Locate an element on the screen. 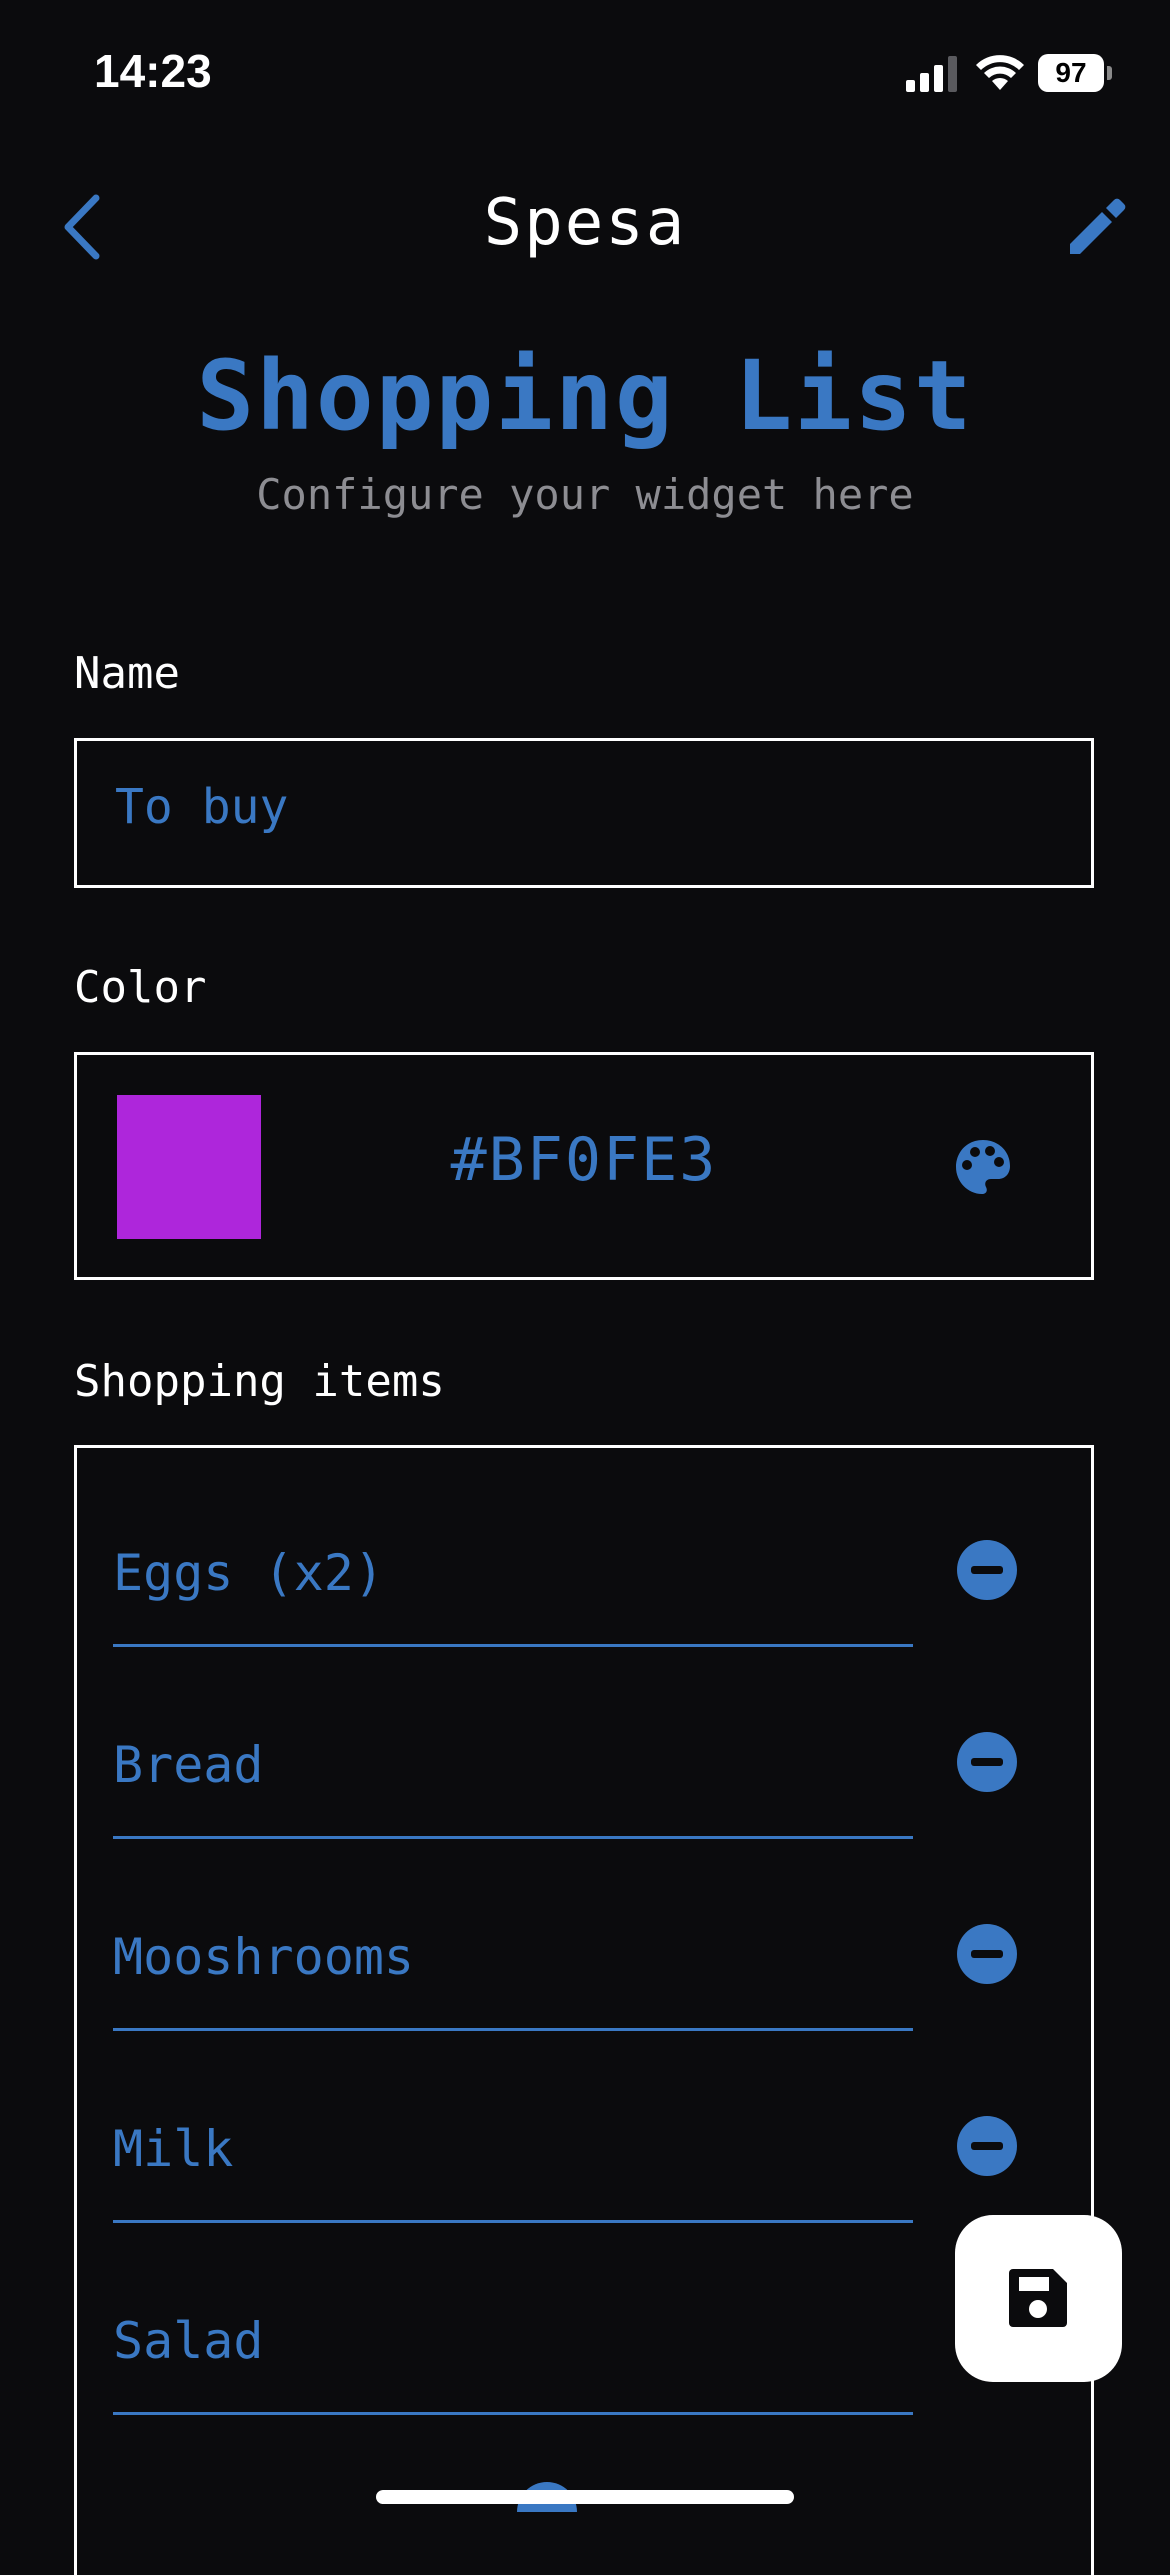 The height and width of the screenshot is (2575, 1170). nav-title: Spesa is located at coordinates (585, 223).